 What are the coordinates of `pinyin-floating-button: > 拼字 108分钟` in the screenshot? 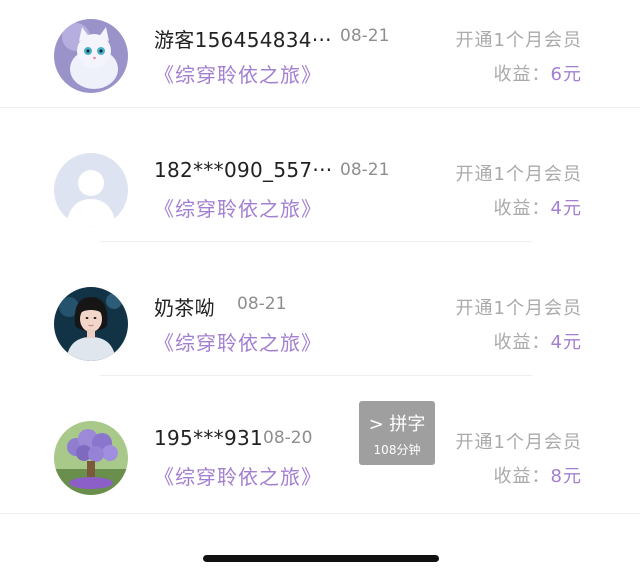 It's located at (397, 433).